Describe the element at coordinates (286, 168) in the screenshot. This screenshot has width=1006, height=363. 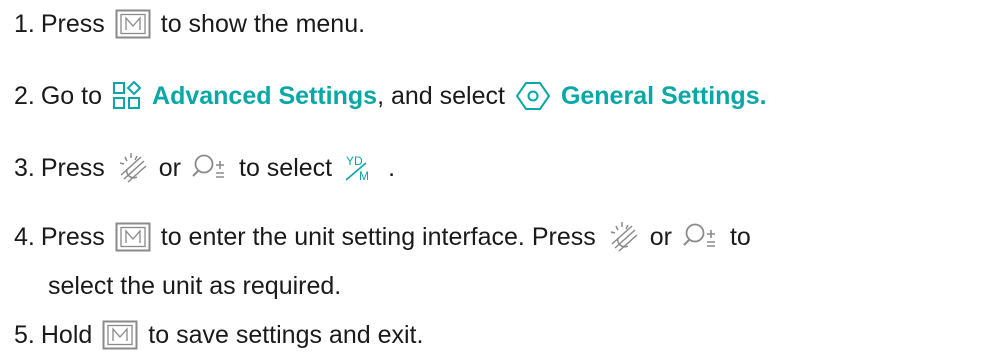
I see `step-text: to select` at that location.